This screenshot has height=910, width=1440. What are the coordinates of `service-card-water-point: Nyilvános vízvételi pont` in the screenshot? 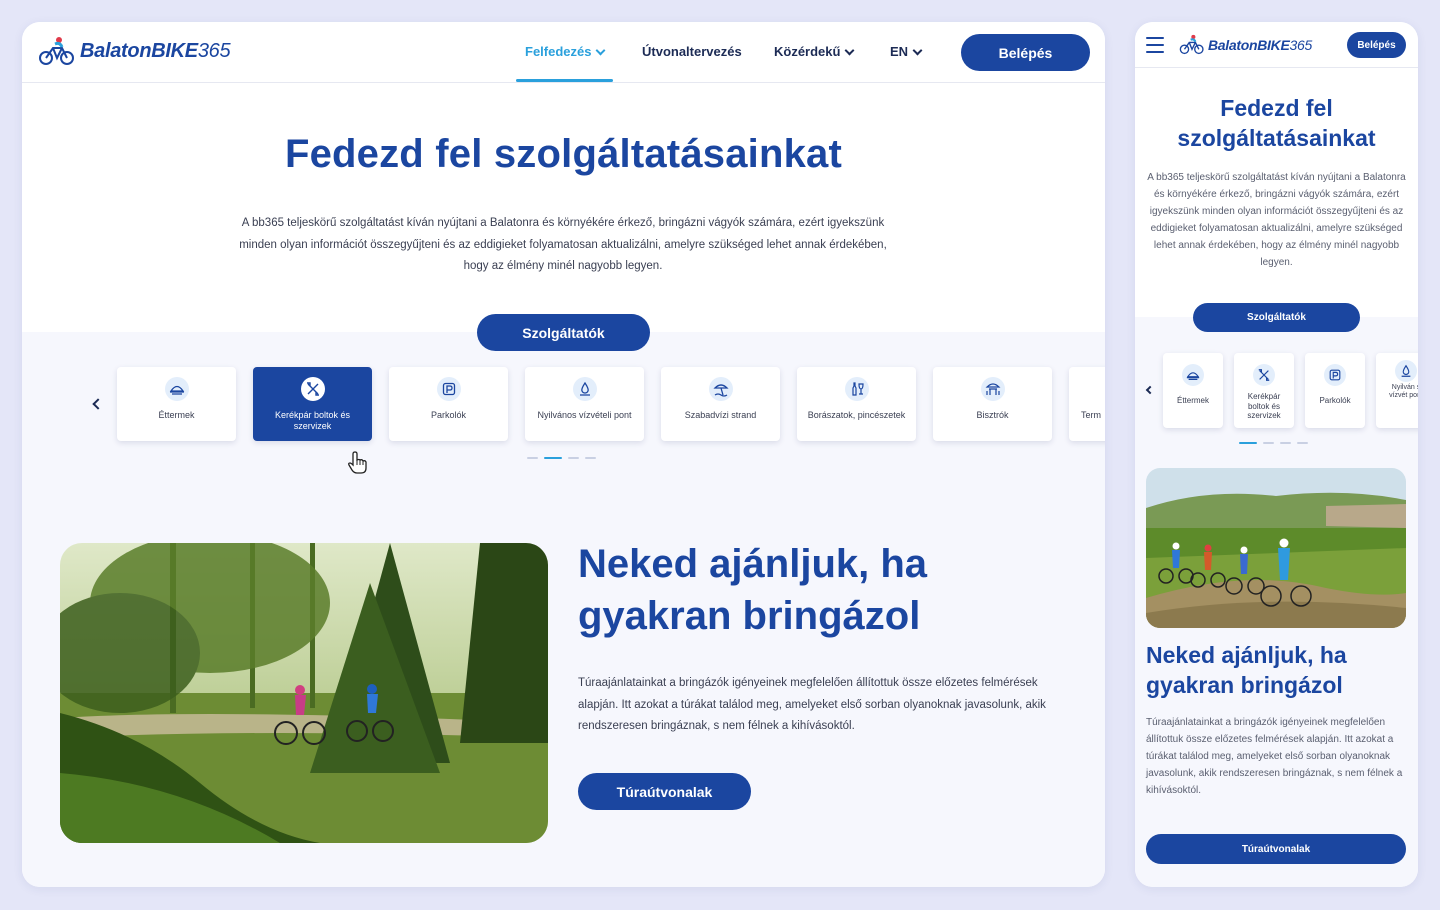 It's located at (584, 404).